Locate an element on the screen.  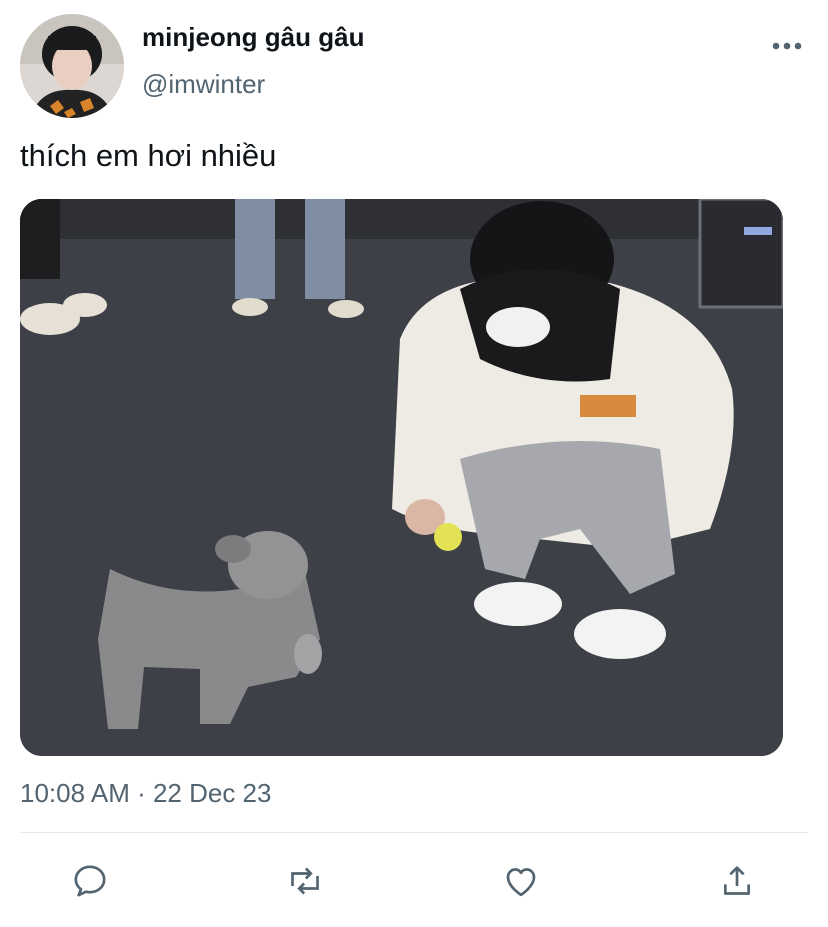
share-button is located at coordinates (737, 881).